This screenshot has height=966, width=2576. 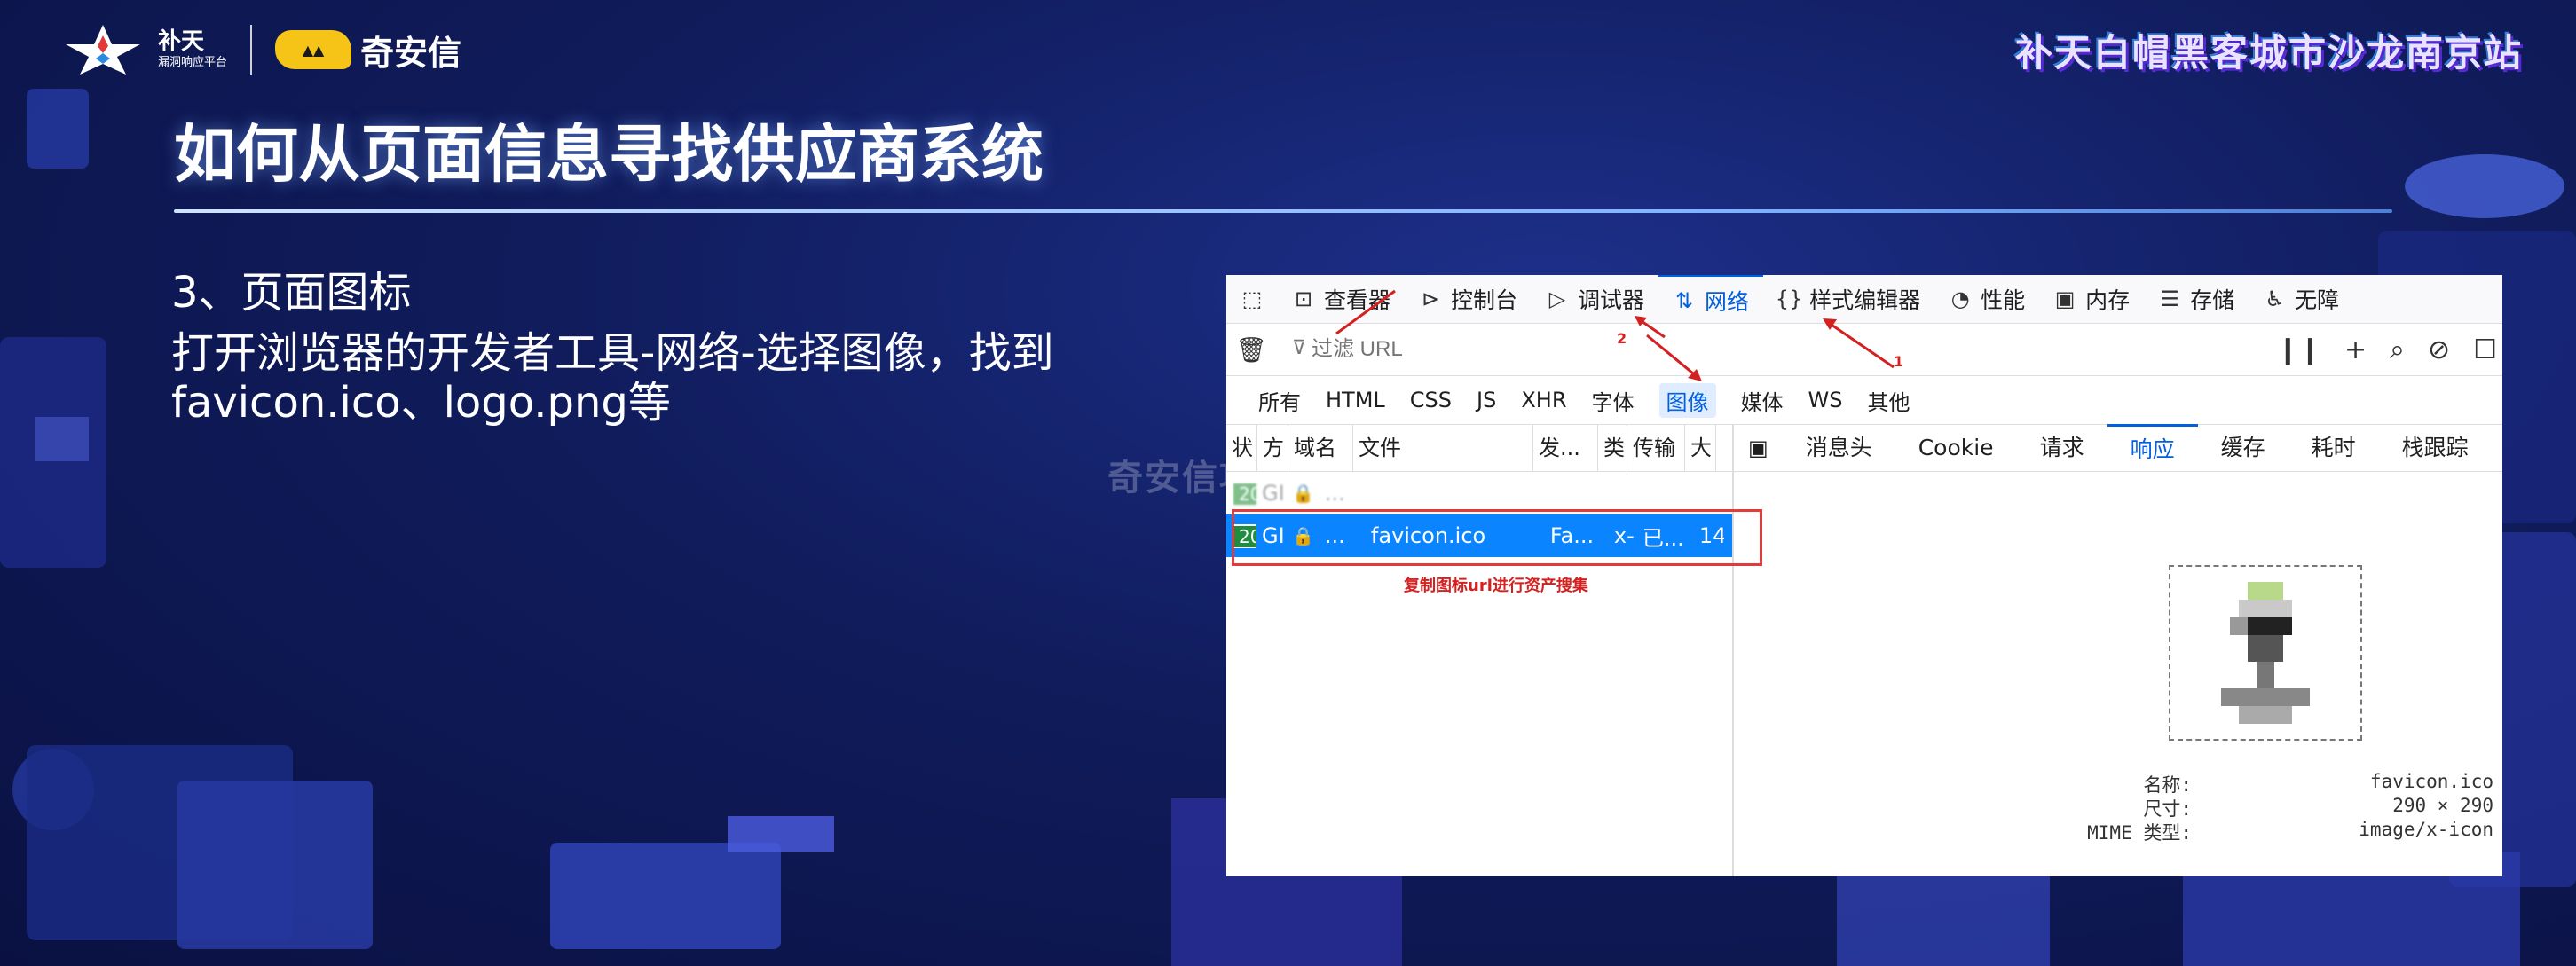 I want to click on favicon-preview-icon, so click(x=2265, y=653).